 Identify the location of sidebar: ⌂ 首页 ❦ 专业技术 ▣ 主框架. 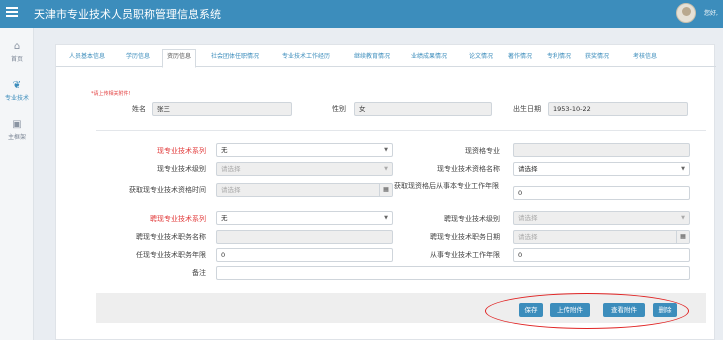
(17, 184).